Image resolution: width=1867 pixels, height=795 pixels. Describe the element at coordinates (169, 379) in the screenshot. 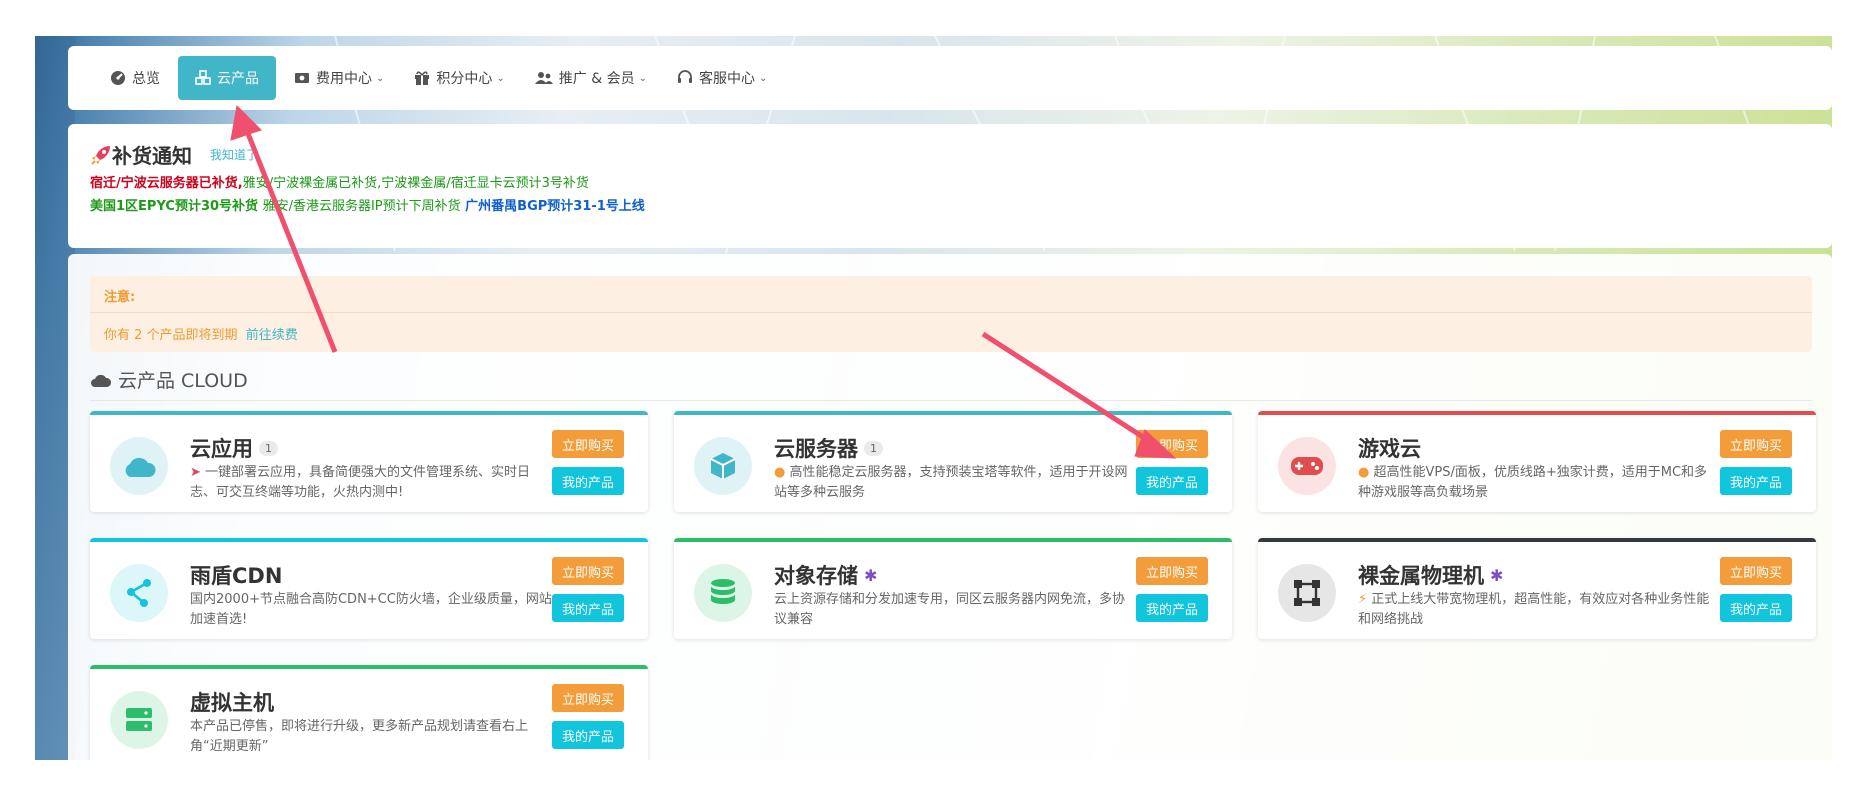

I see `section-title: 云产品 CLOUD` at that location.